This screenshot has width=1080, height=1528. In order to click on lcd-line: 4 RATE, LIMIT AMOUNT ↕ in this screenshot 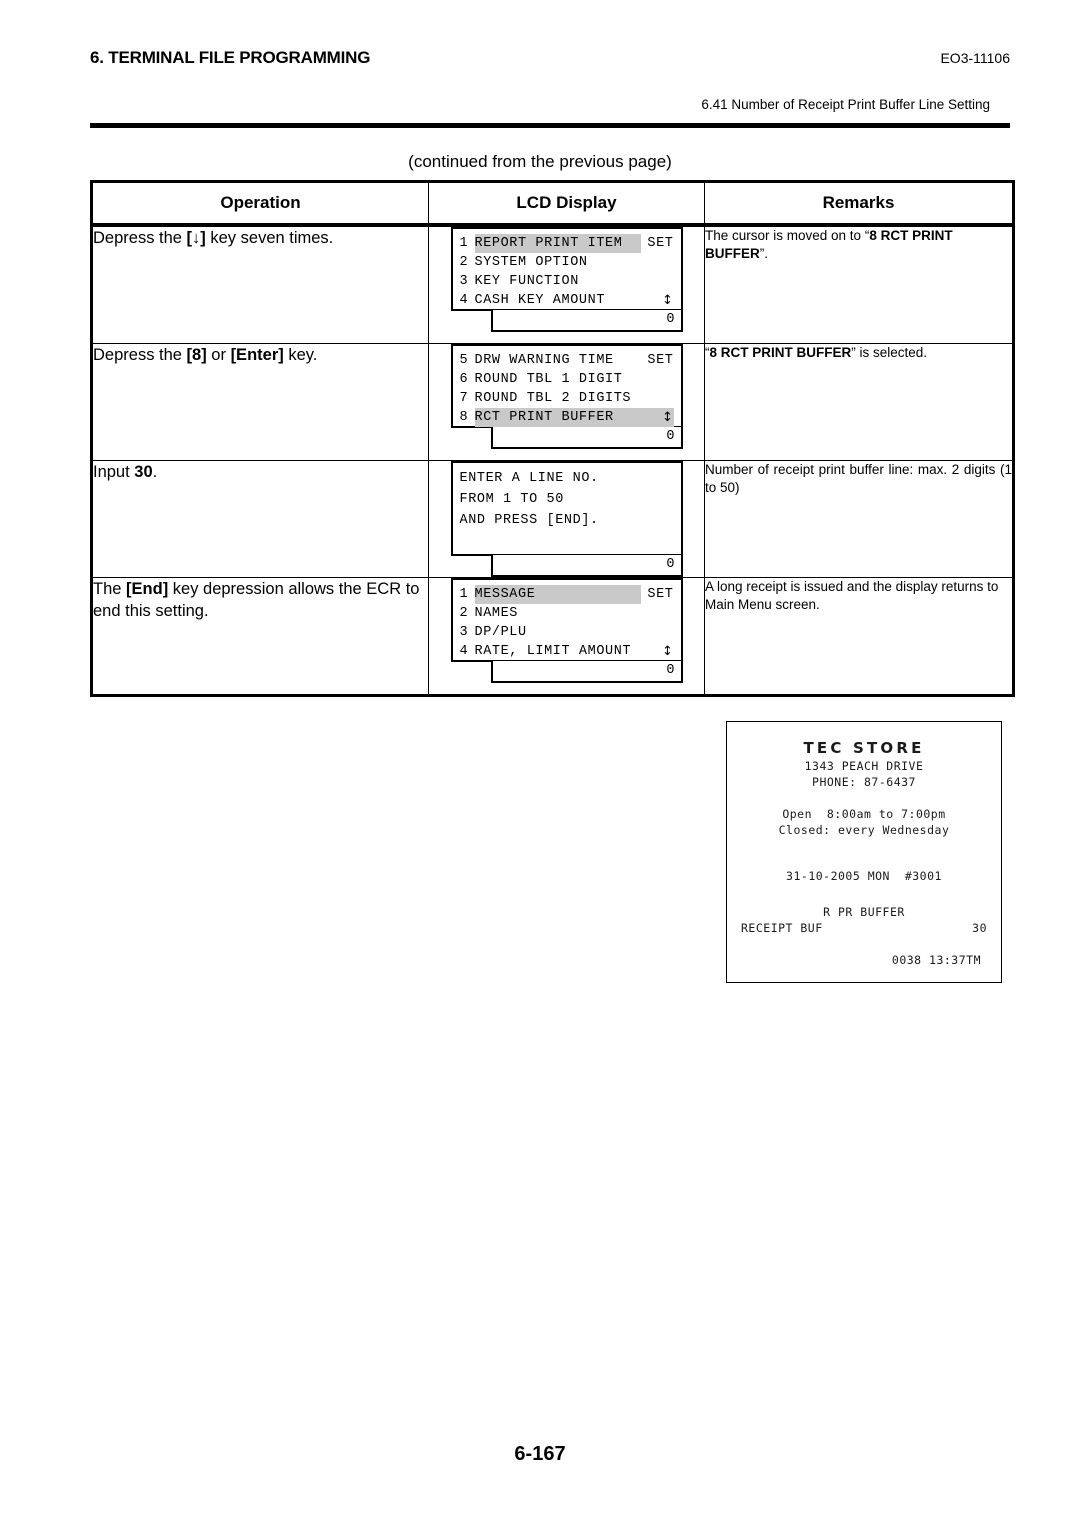, I will do `click(567, 651)`.